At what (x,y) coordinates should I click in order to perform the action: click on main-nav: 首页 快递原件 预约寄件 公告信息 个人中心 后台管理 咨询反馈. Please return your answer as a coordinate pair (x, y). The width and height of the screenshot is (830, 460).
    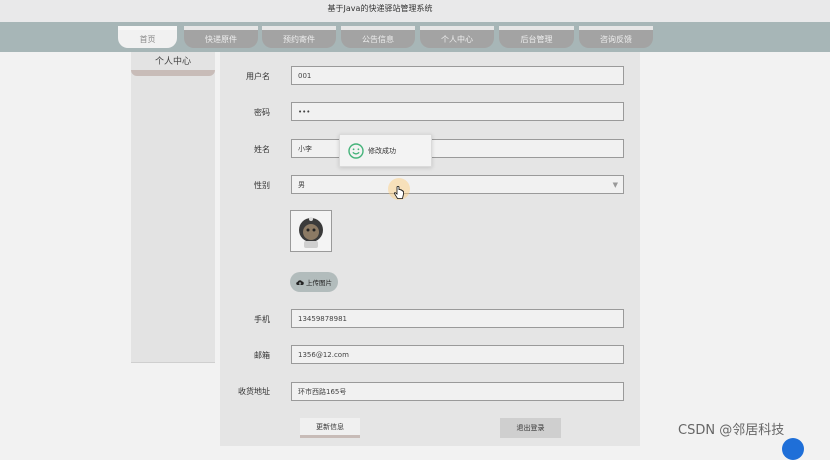
    Looking at the image, I should click on (415, 37).